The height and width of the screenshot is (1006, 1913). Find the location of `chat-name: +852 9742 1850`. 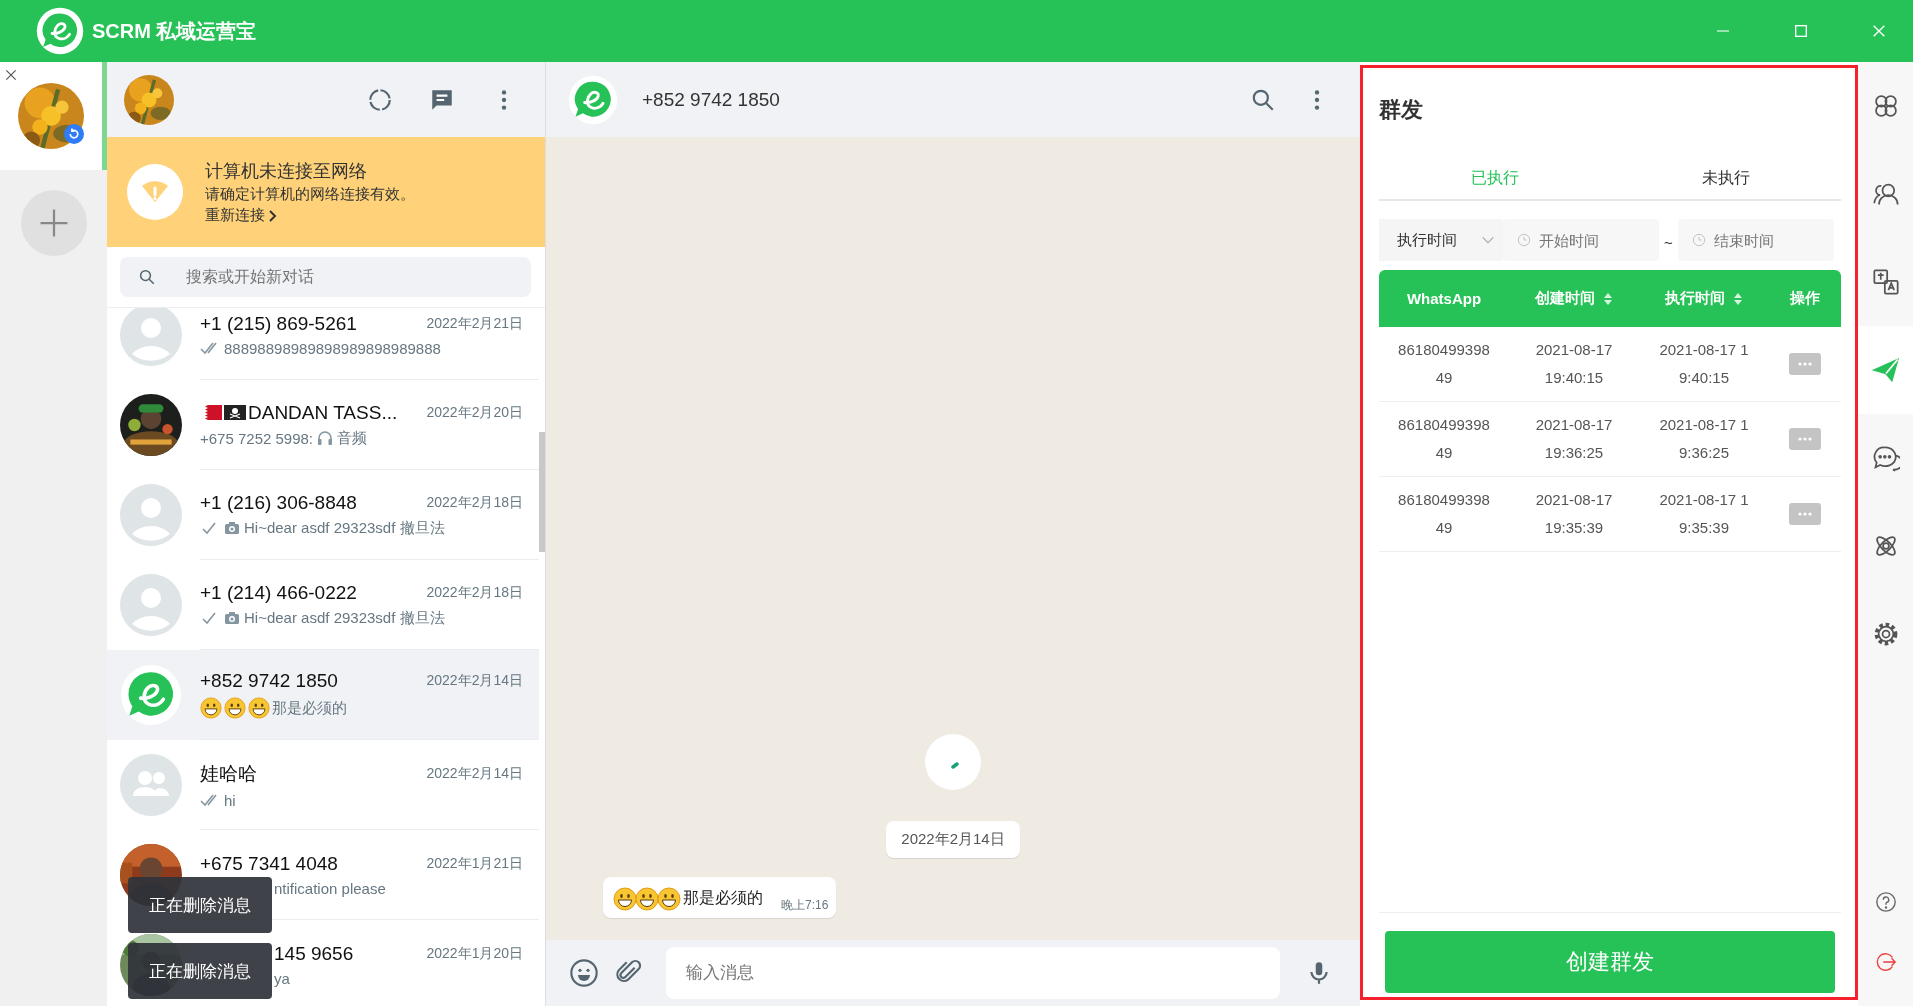

chat-name: +852 9742 1850 is located at coordinates (269, 681).